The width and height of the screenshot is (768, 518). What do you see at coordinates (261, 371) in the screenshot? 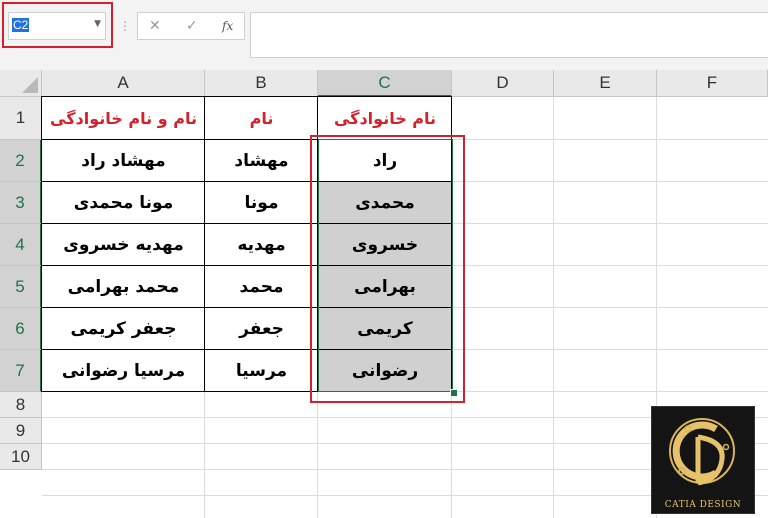
I see `table-cell: مرسیا` at bounding box center [261, 371].